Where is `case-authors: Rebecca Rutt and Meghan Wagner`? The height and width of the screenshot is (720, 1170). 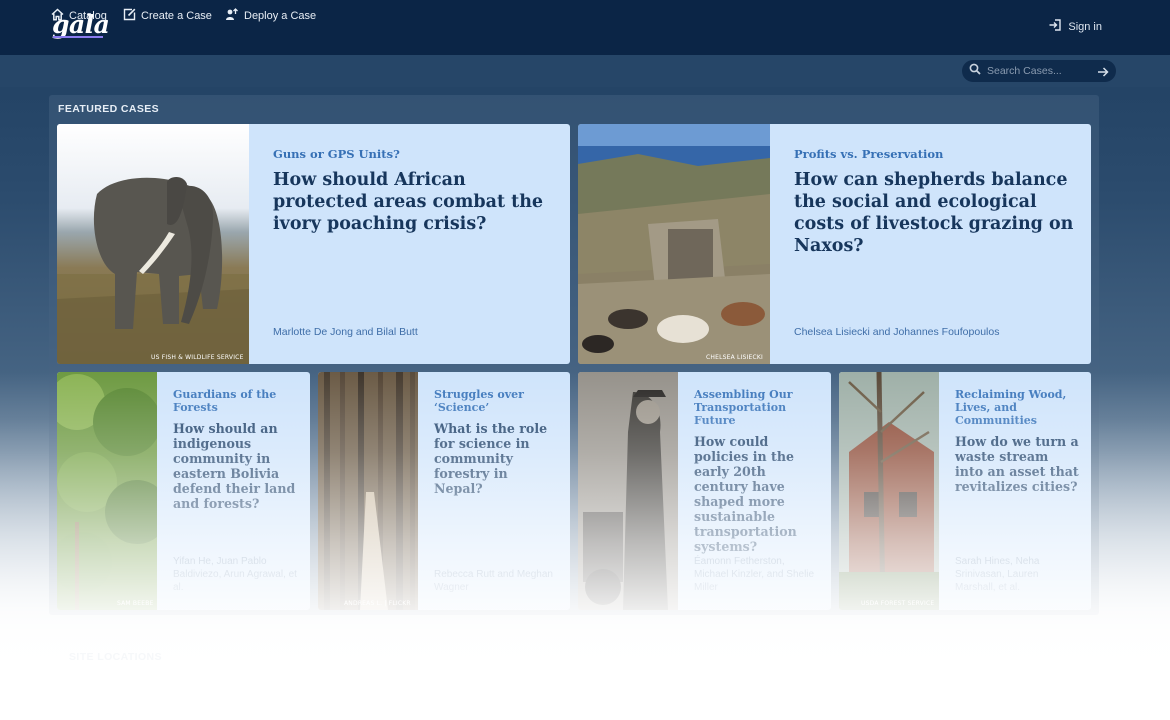
case-authors: Rebecca Rutt and Meghan Wagner is located at coordinates (493, 581).